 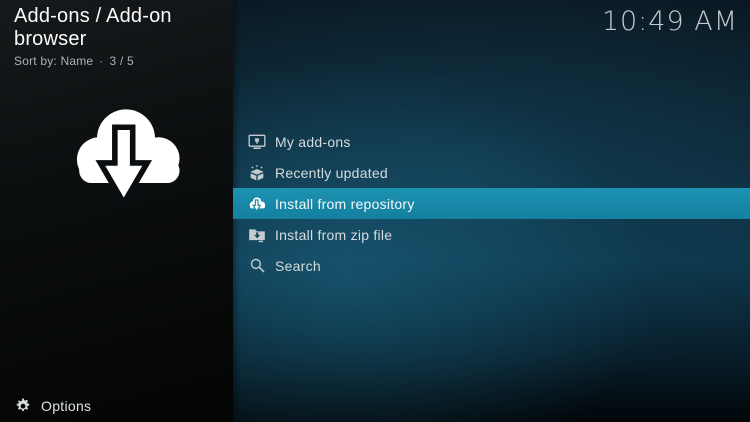 I want to click on search-icon, so click(x=257, y=266).